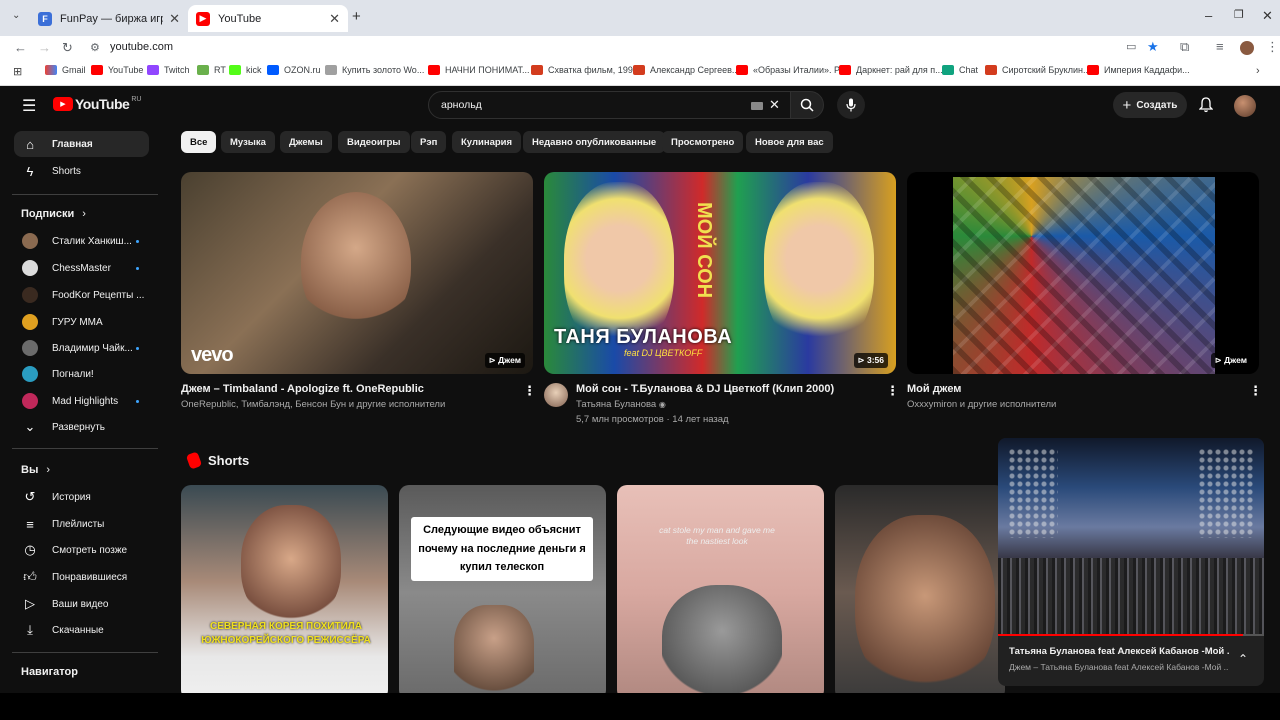  What do you see at coordinates (1131, 46) in the screenshot?
I see `install-icon: ▭` at bounding box center [1131, 46].